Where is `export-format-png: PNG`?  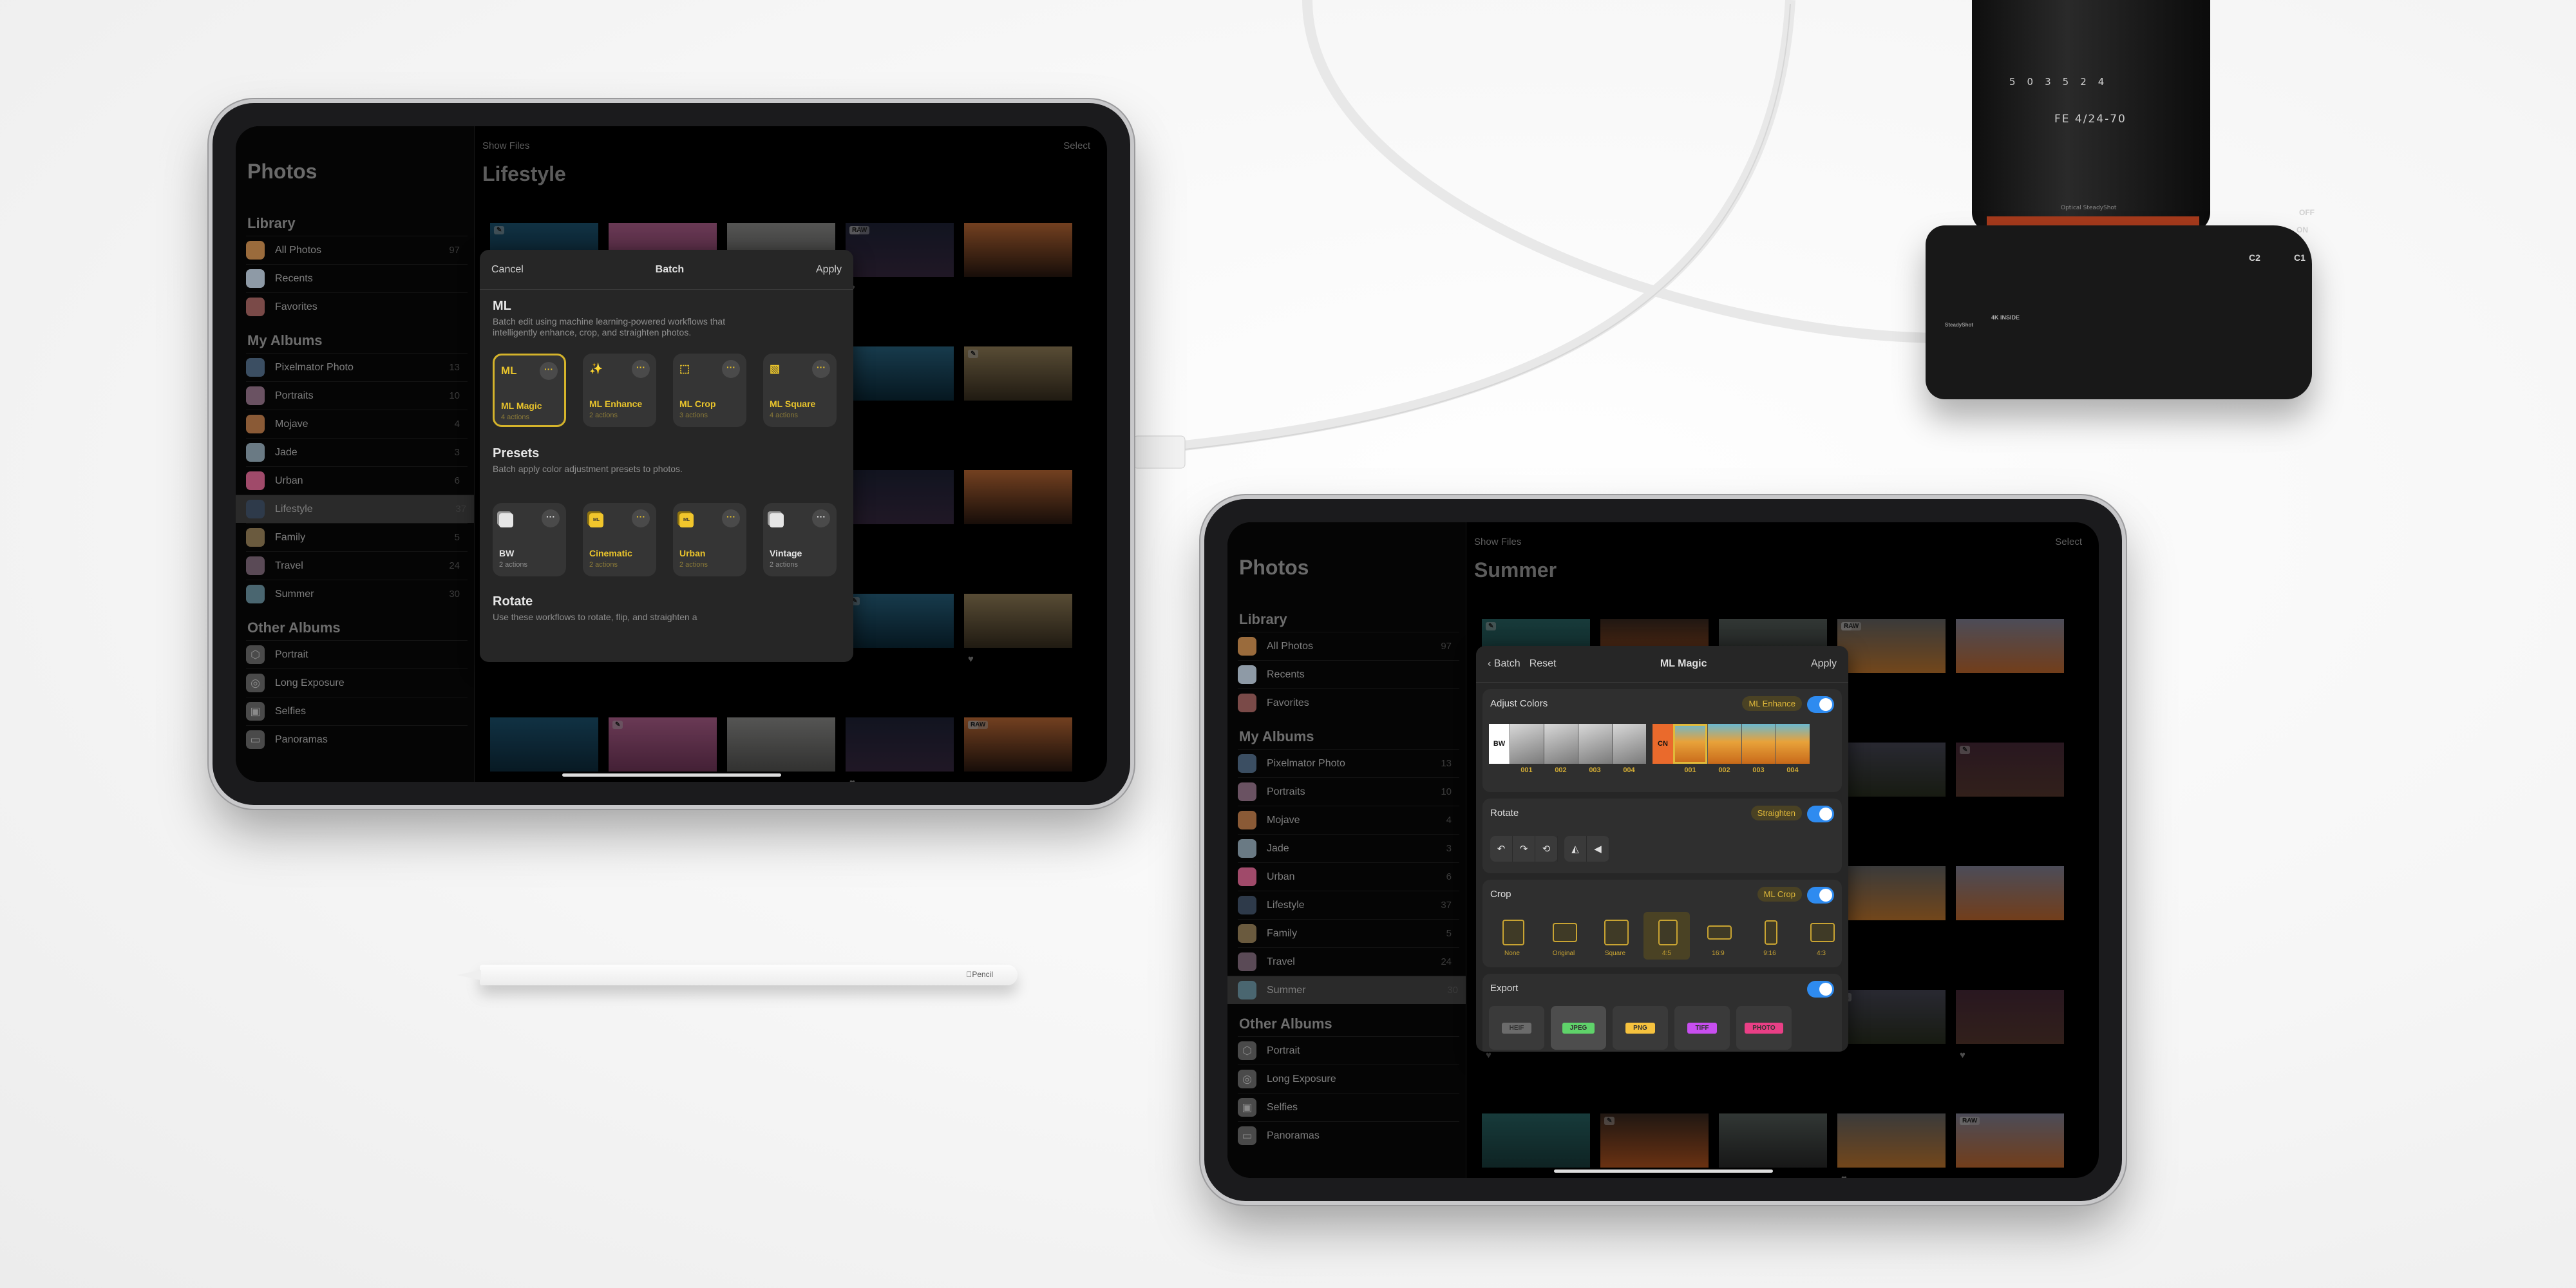 export-format-png: PNG is located at coordinates (1640, 1028).